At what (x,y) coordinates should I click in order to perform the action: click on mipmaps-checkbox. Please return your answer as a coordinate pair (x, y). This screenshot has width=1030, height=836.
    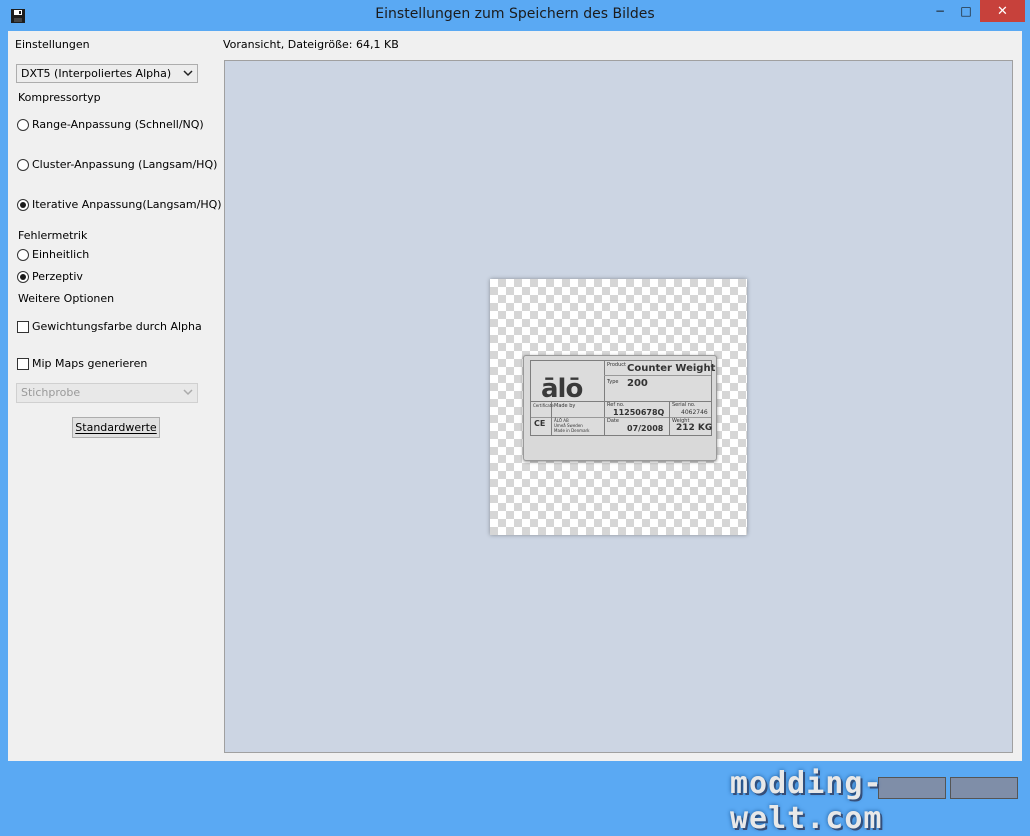
    Looking at the image, I should click on (23, 364).